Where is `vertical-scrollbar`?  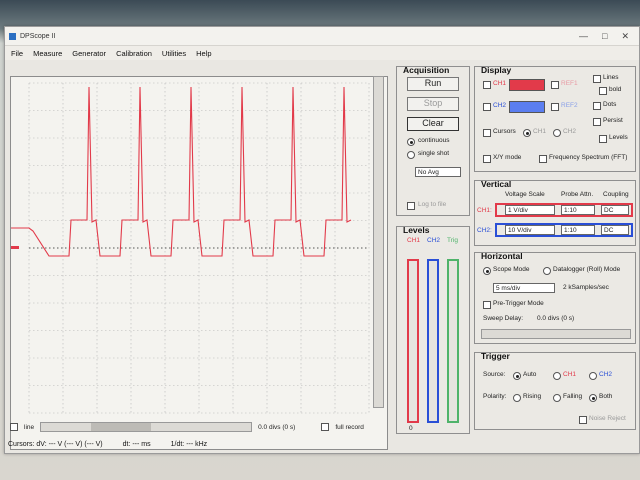
vertical-scrollbar is located at coordinates (378, 242).